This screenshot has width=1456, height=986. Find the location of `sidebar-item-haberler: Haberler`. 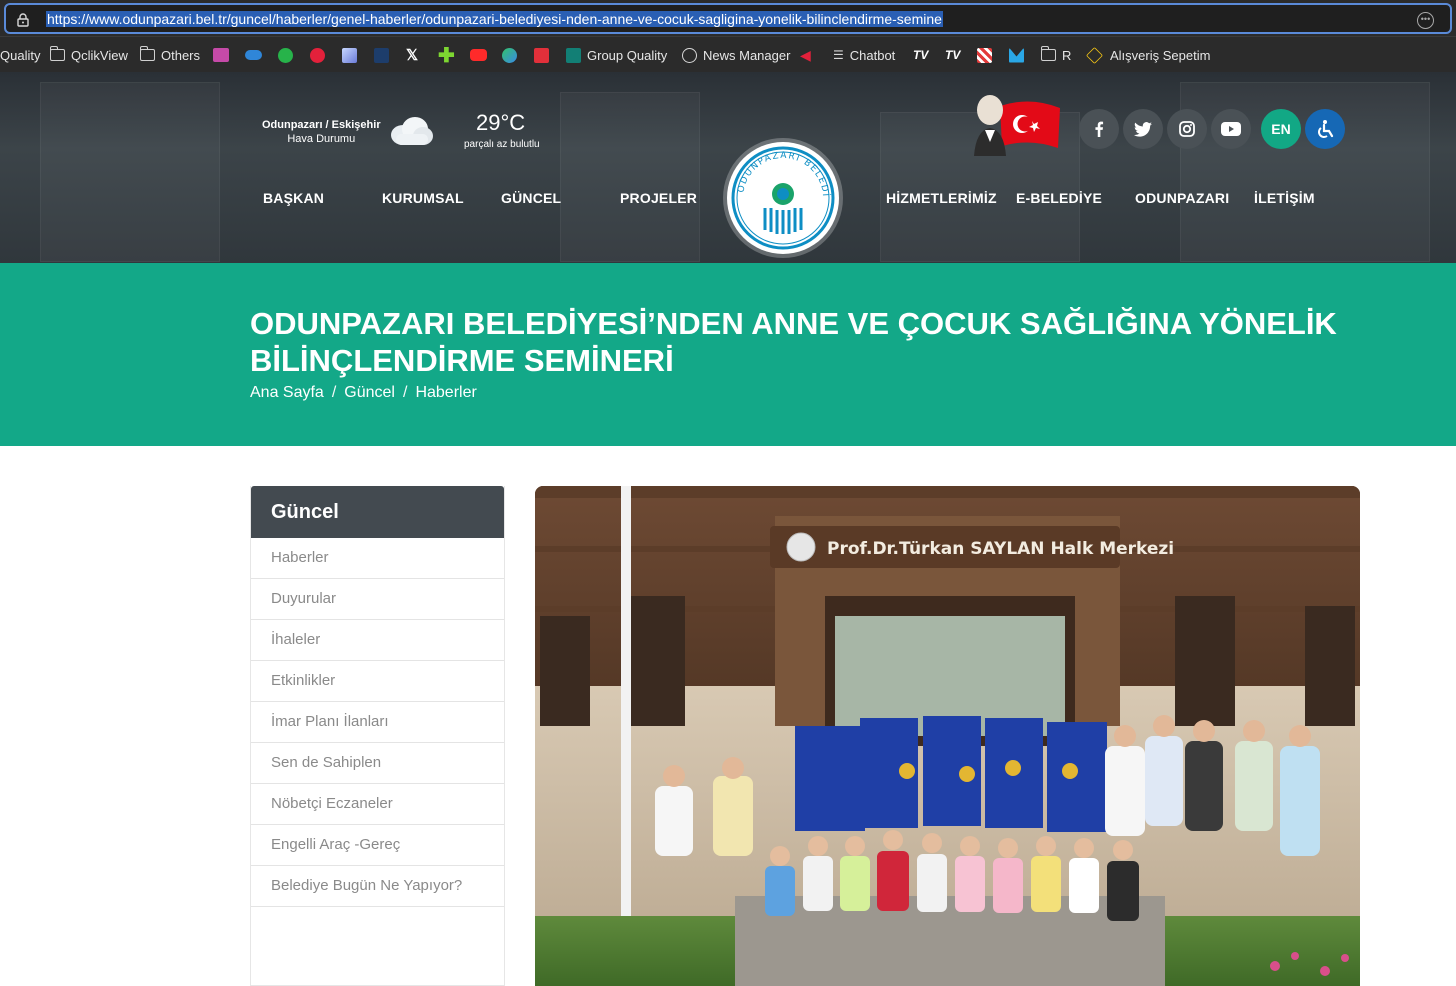

sidebar-item-haberler: Haberler is located at coordinates (377, 558).